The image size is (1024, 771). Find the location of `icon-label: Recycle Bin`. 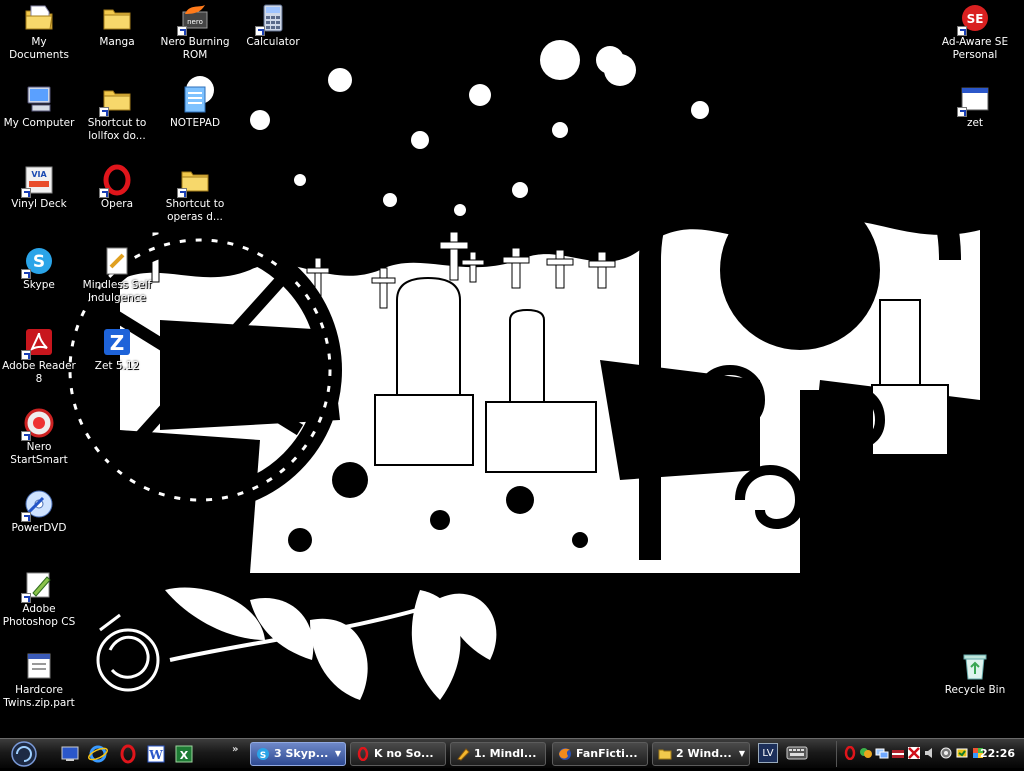

icon-label: Recycle Bin is located at coordinates (975, 690).